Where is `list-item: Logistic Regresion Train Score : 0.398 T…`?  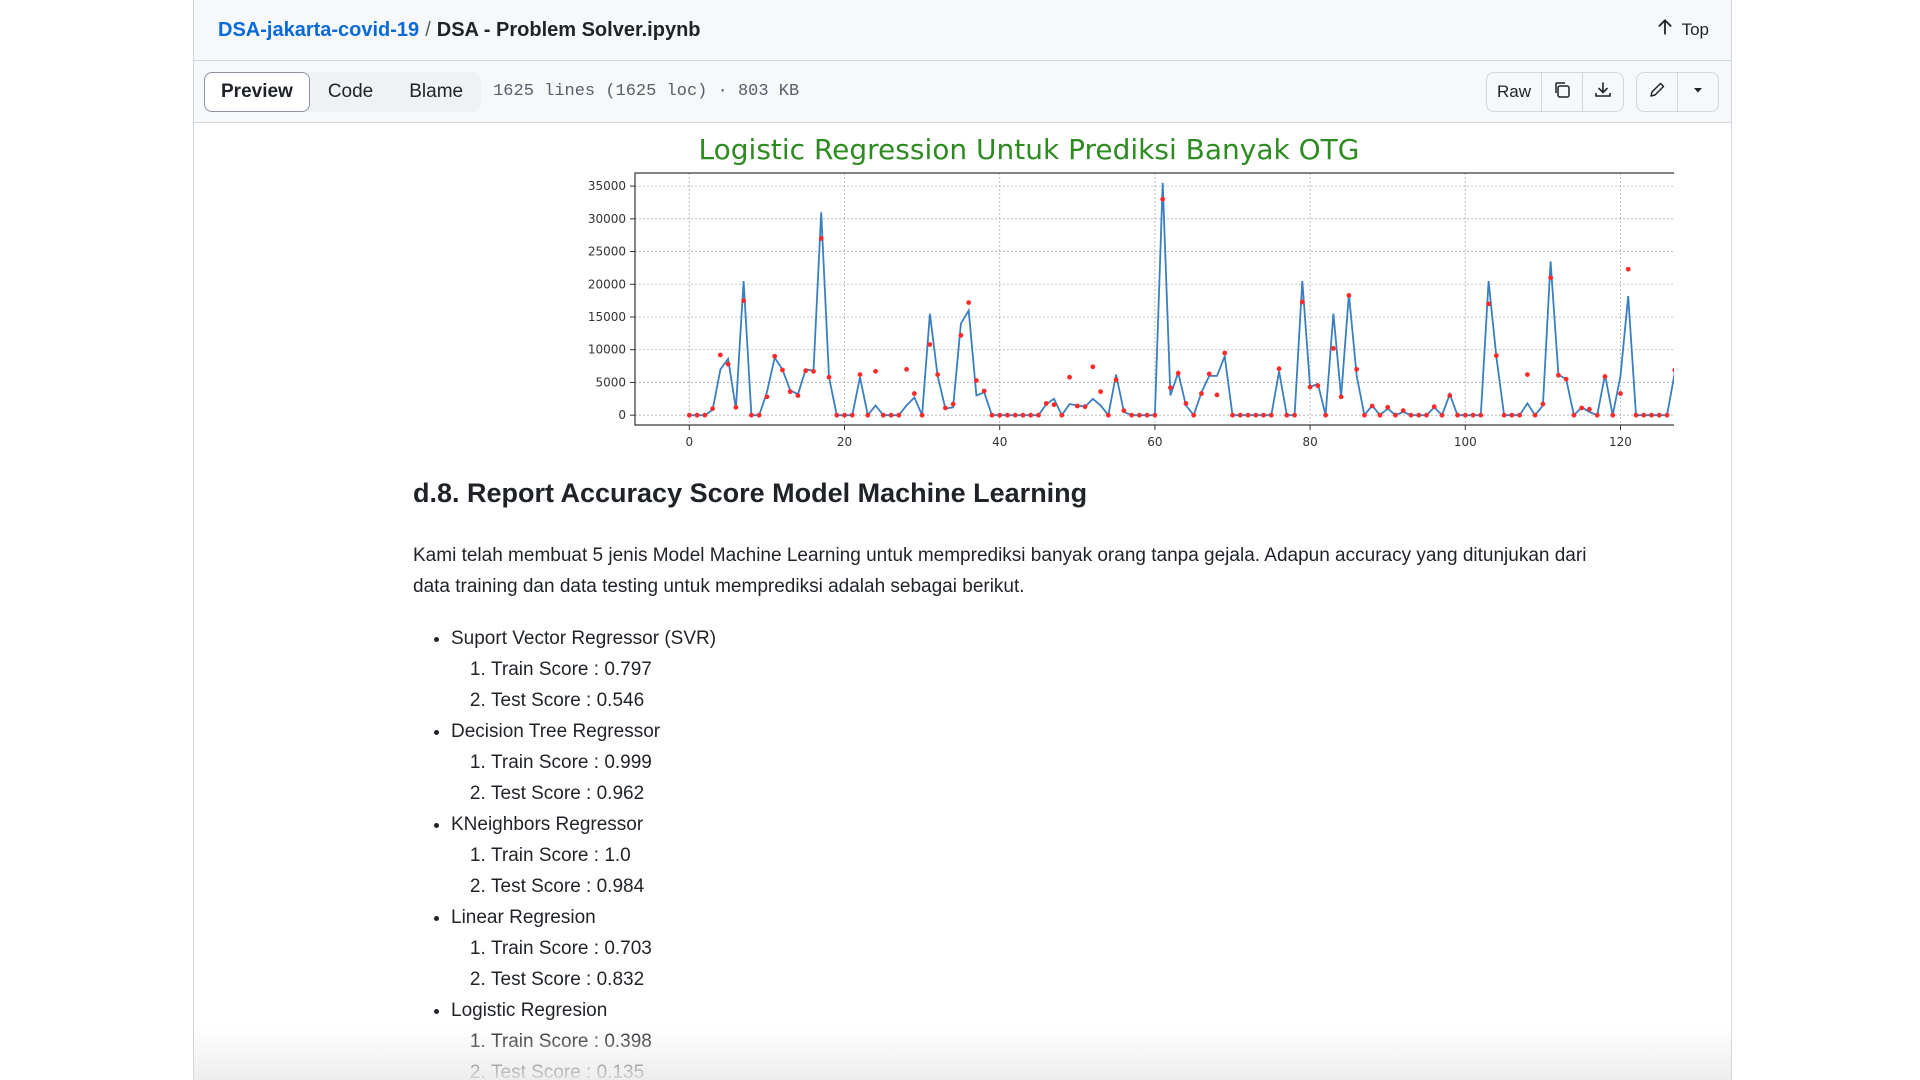 list-item: Logistic Regresion Train Score : 0.398 T… is located at coordinates (583, 1037).